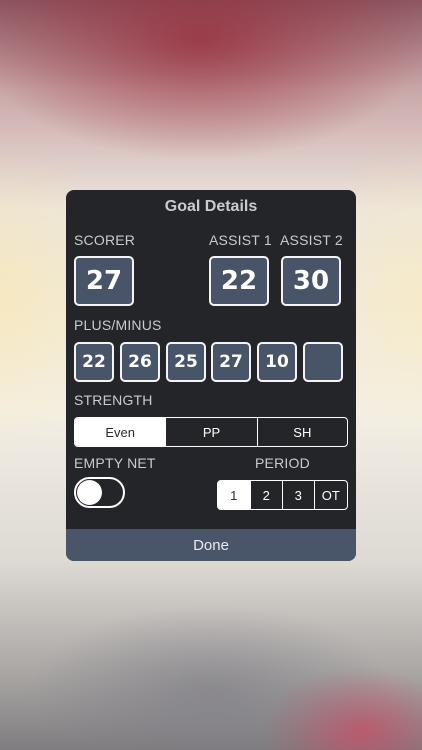 The height and width of the screenshot is (750, 422). Describe the element at coordinates (240, 240) in the screenshot. I see `assist1-label: ASSIST 1` at that location.